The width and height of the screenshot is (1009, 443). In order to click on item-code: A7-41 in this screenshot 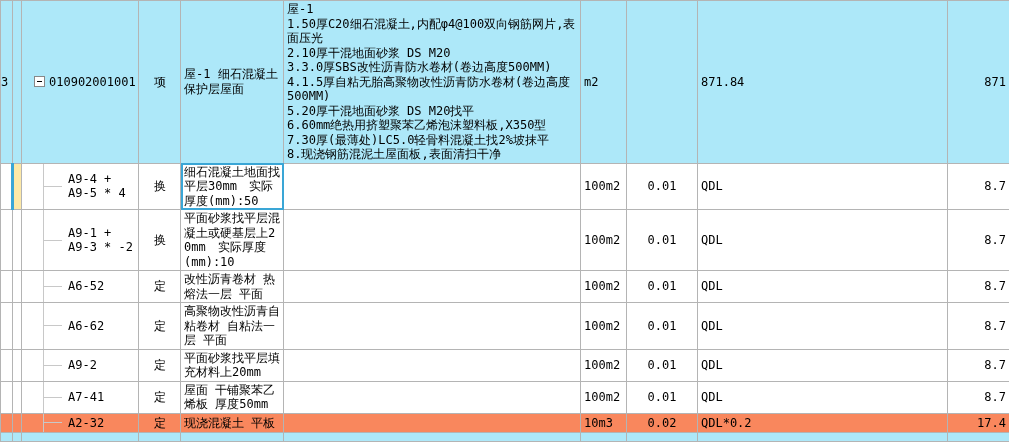, I will do `click(86, 397)`.